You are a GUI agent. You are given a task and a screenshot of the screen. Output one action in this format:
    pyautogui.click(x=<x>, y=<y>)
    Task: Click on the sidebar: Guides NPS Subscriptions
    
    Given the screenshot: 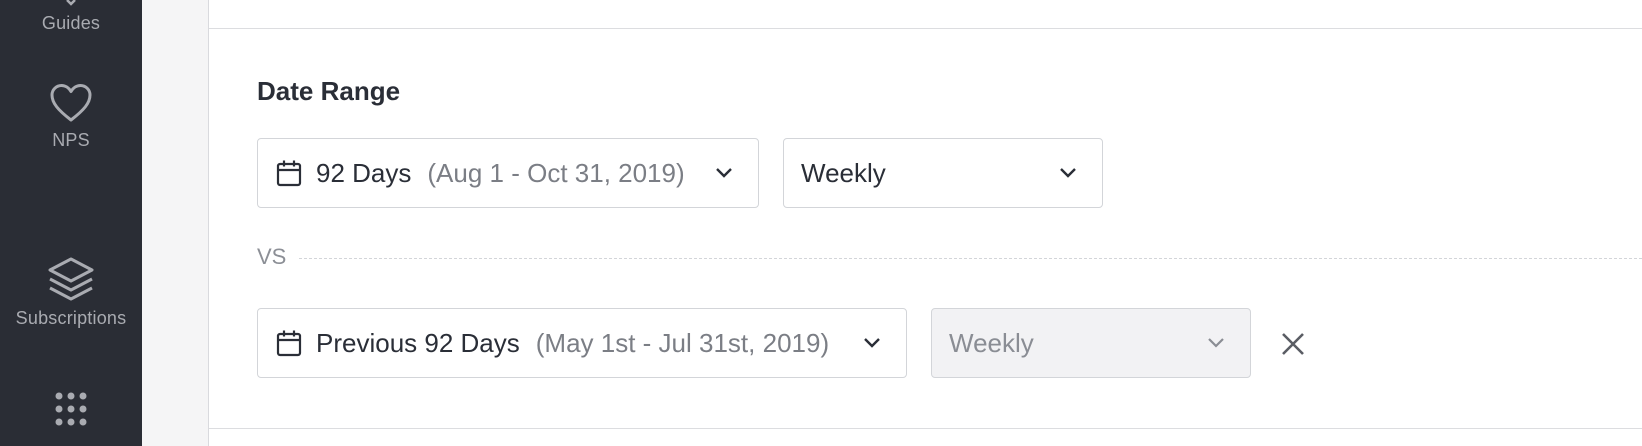 What is the action you would take?
    pyautogui.click(x=71, y=223)
    